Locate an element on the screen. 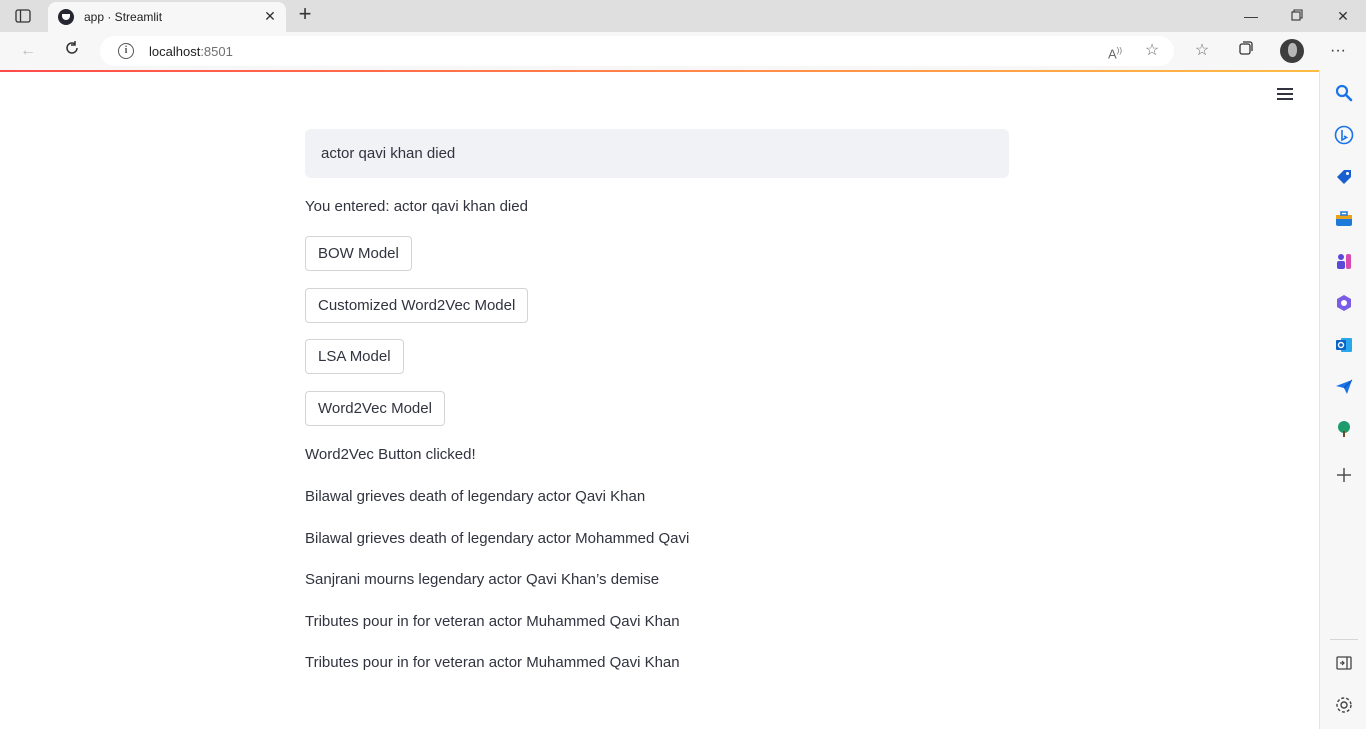 The image size is (1366, 729). add-sidebar-icon is located at coordinates (1344, 475).